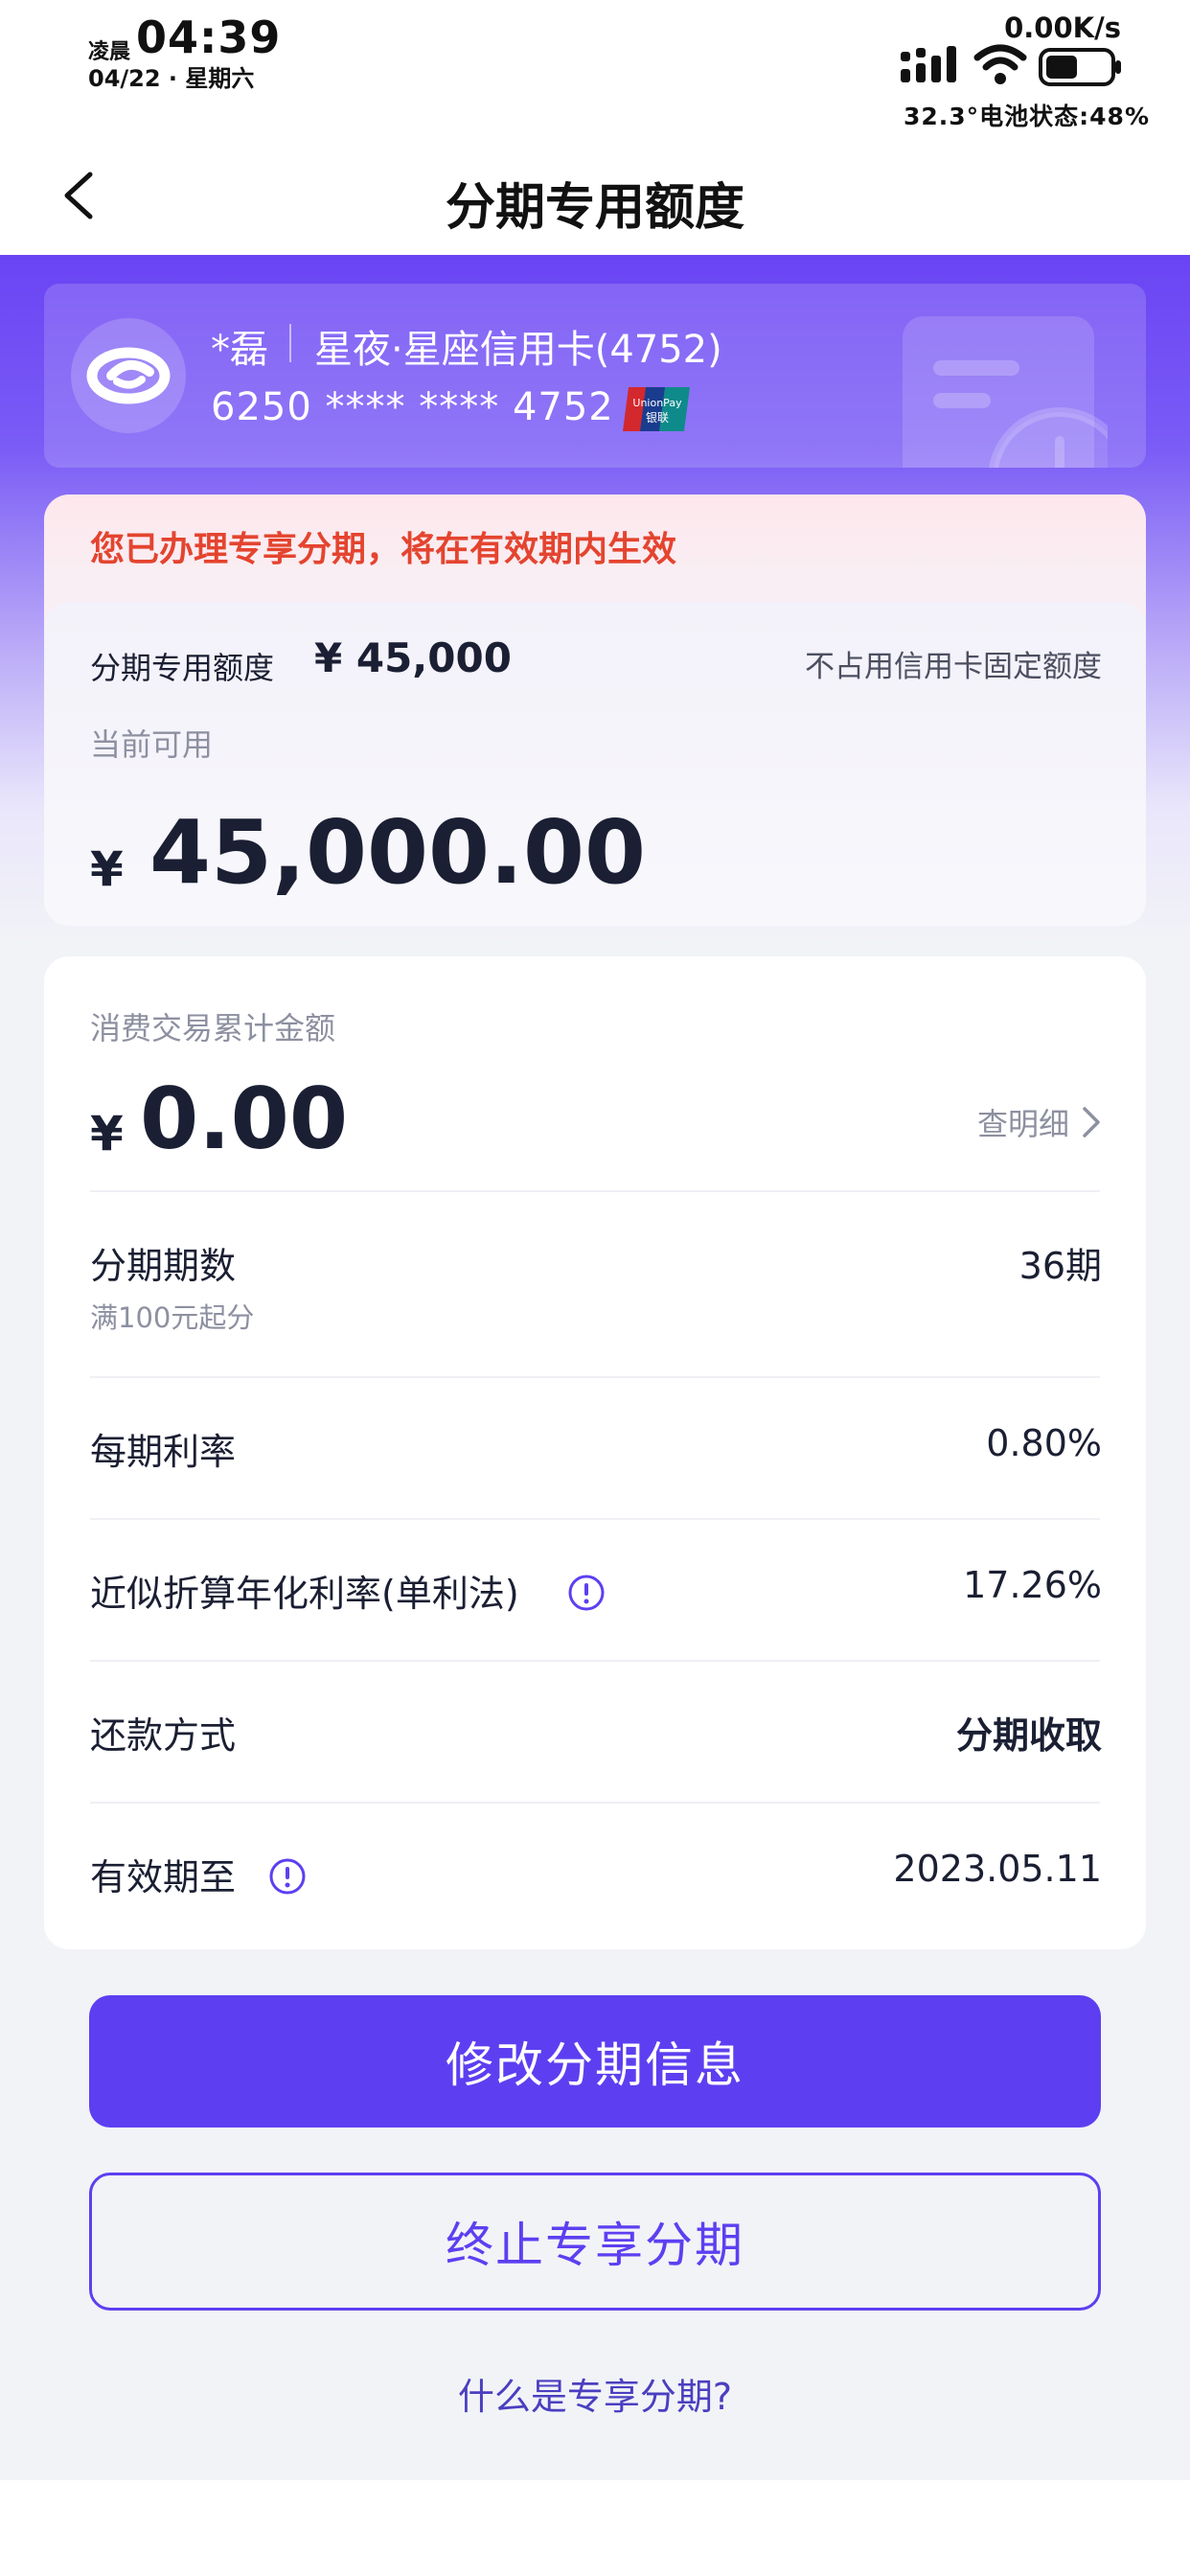 The width and height of the screenshot is (1190, 2576). Describe the element at coordinates (595, 2393) in the screenshot. I see `what-is-installment-link: 什么是专享分期?` at that location.